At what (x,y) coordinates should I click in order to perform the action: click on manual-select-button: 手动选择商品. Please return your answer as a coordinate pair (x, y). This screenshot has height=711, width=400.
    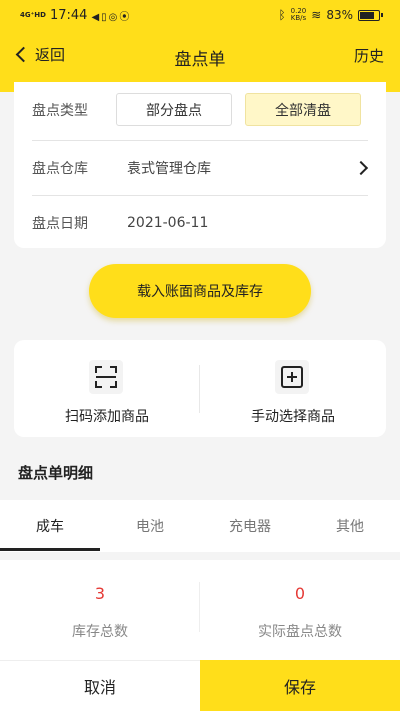
    Looking at the image, I should click on (293, 388).